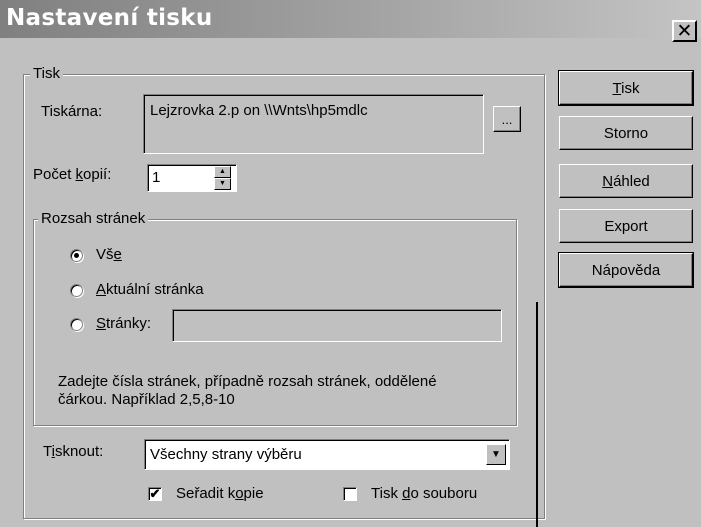  I want to click on print-to-file-label: Tisk do souboru, so click(424, 494).